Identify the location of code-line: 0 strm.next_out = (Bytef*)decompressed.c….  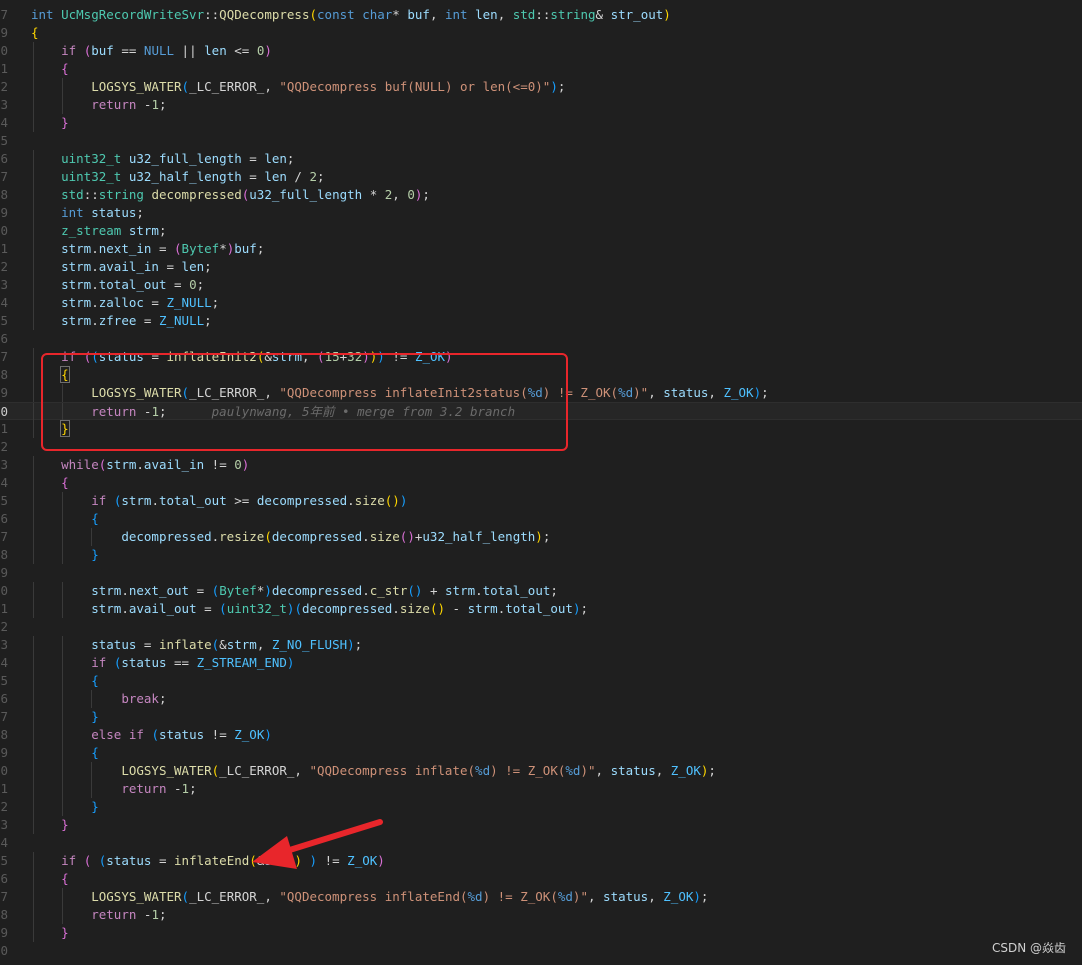
(541, 591).